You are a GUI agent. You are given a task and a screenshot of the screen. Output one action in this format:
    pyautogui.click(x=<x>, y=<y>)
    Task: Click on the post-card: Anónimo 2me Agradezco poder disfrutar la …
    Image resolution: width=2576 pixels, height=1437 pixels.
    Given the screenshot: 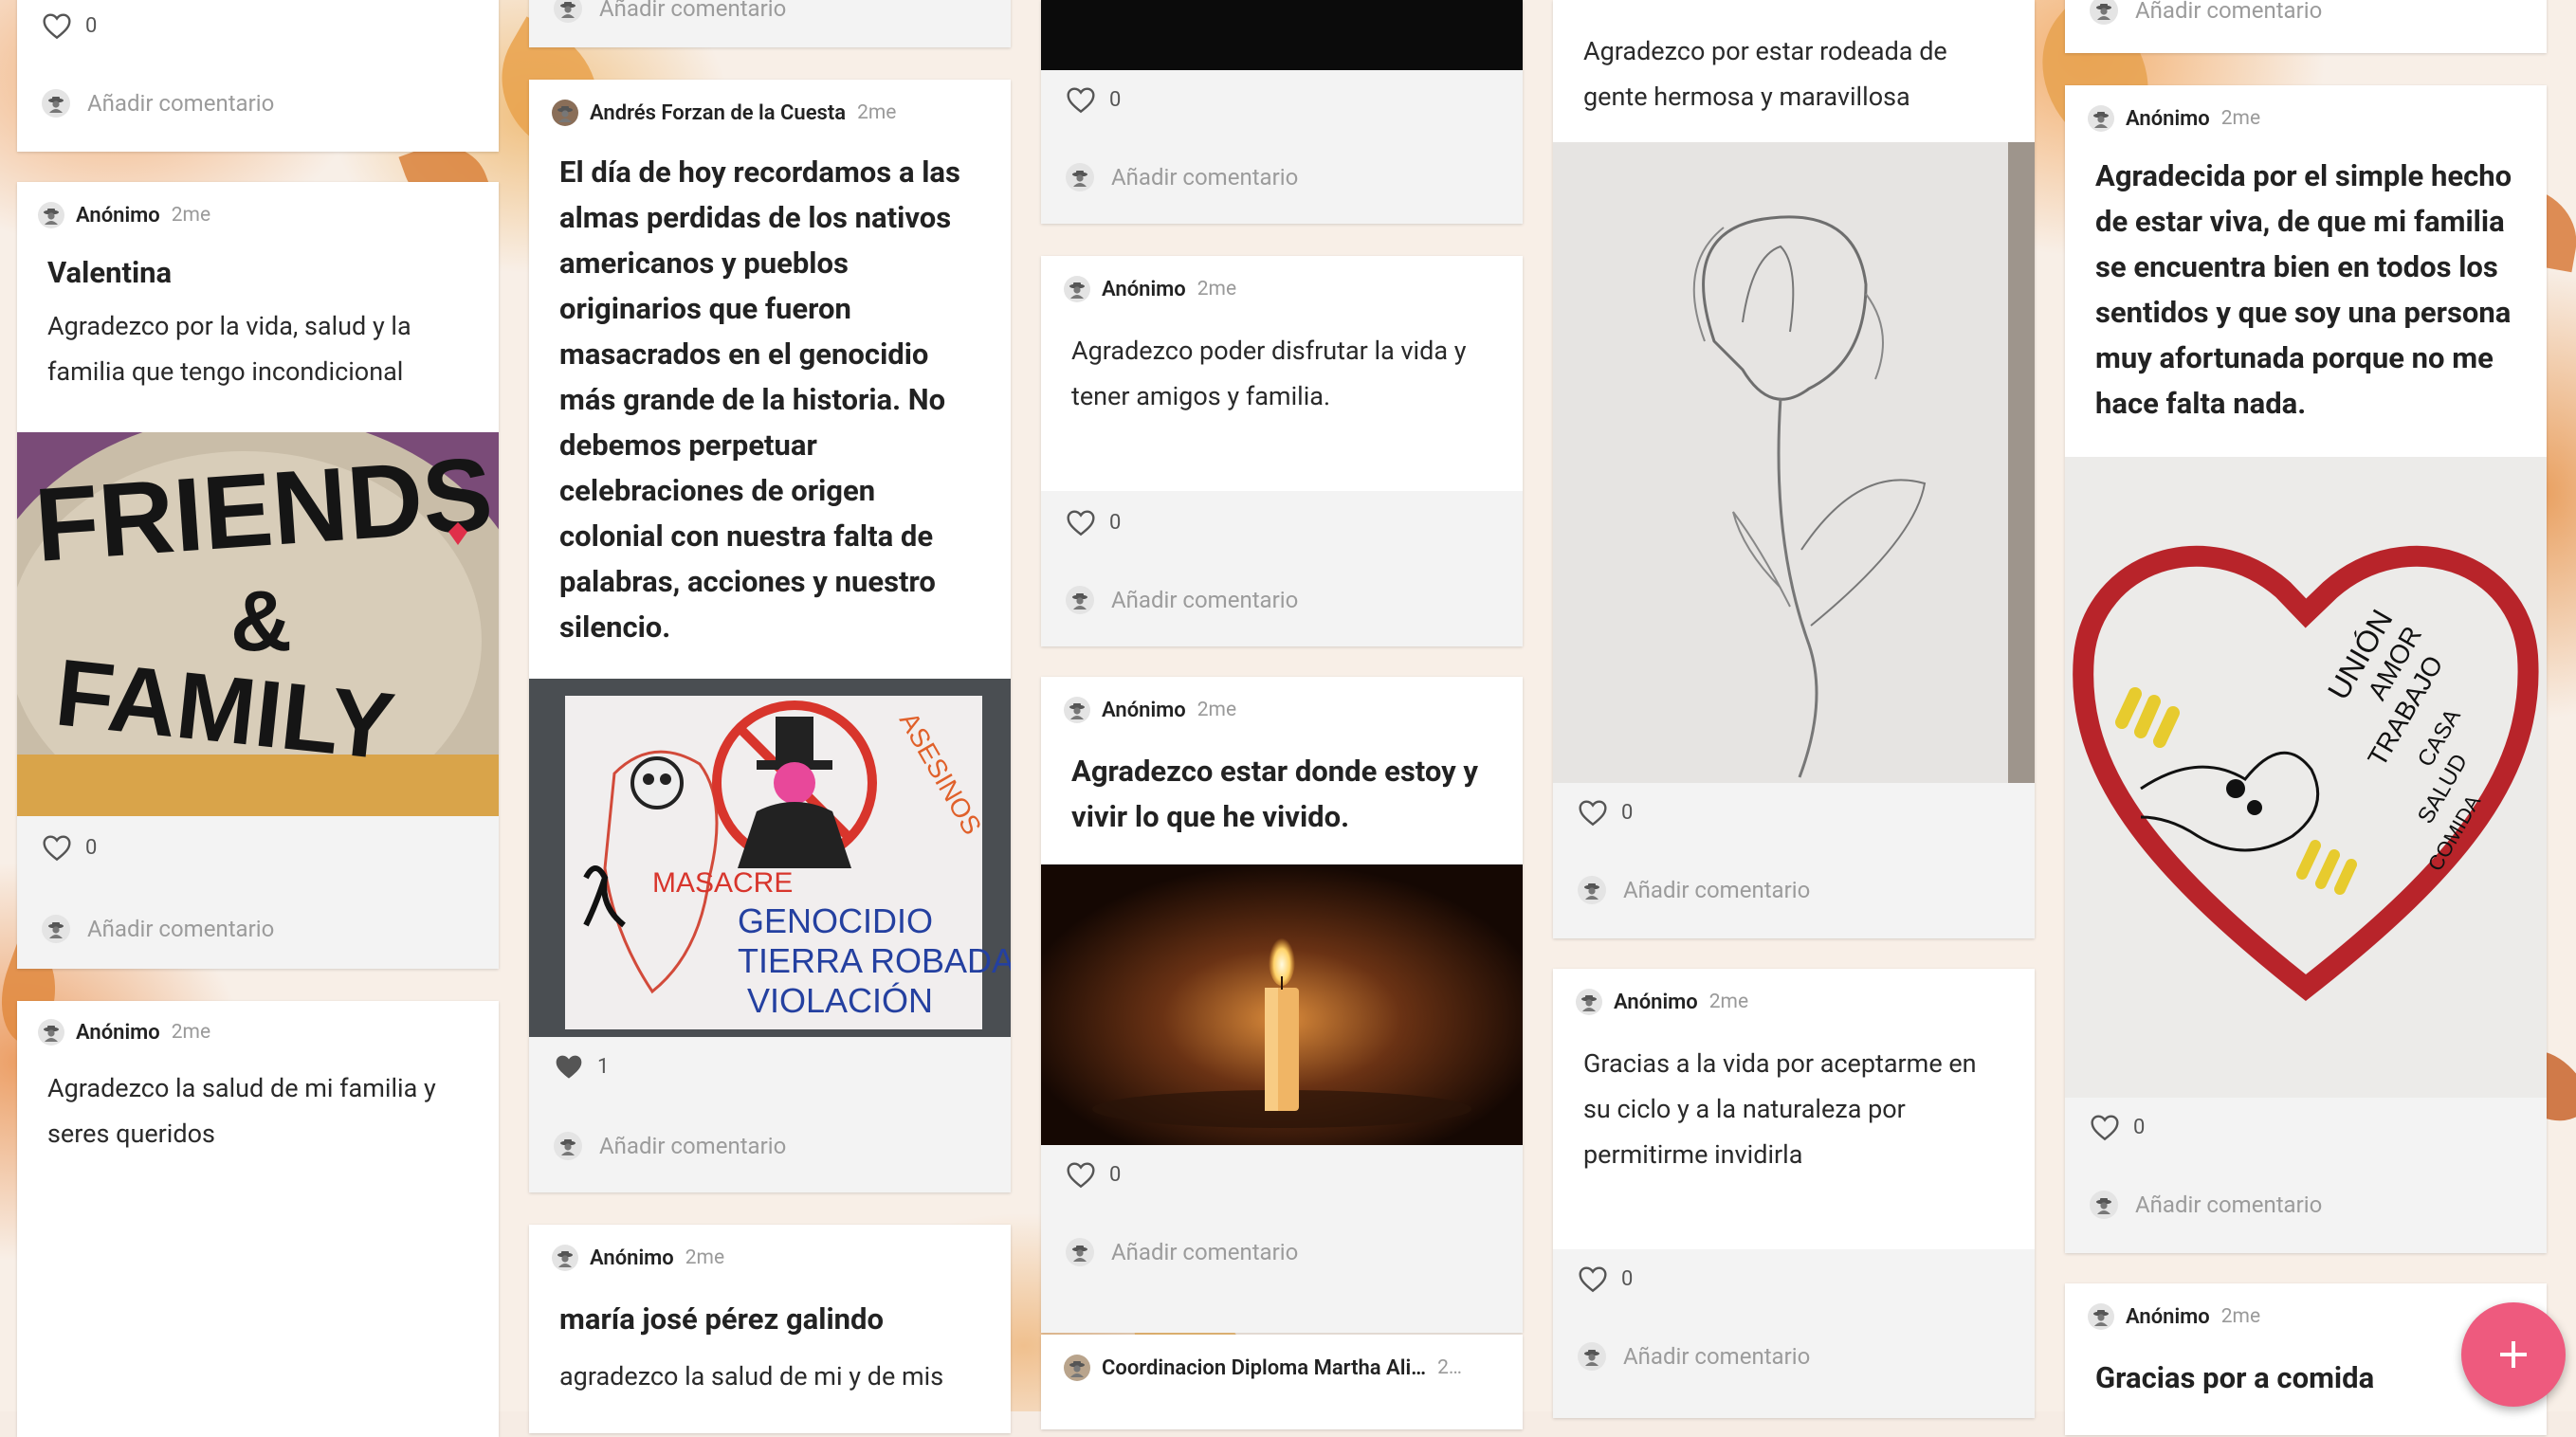 What is the action you would take?
    pyautogui.click(x=1282, y=451)
    